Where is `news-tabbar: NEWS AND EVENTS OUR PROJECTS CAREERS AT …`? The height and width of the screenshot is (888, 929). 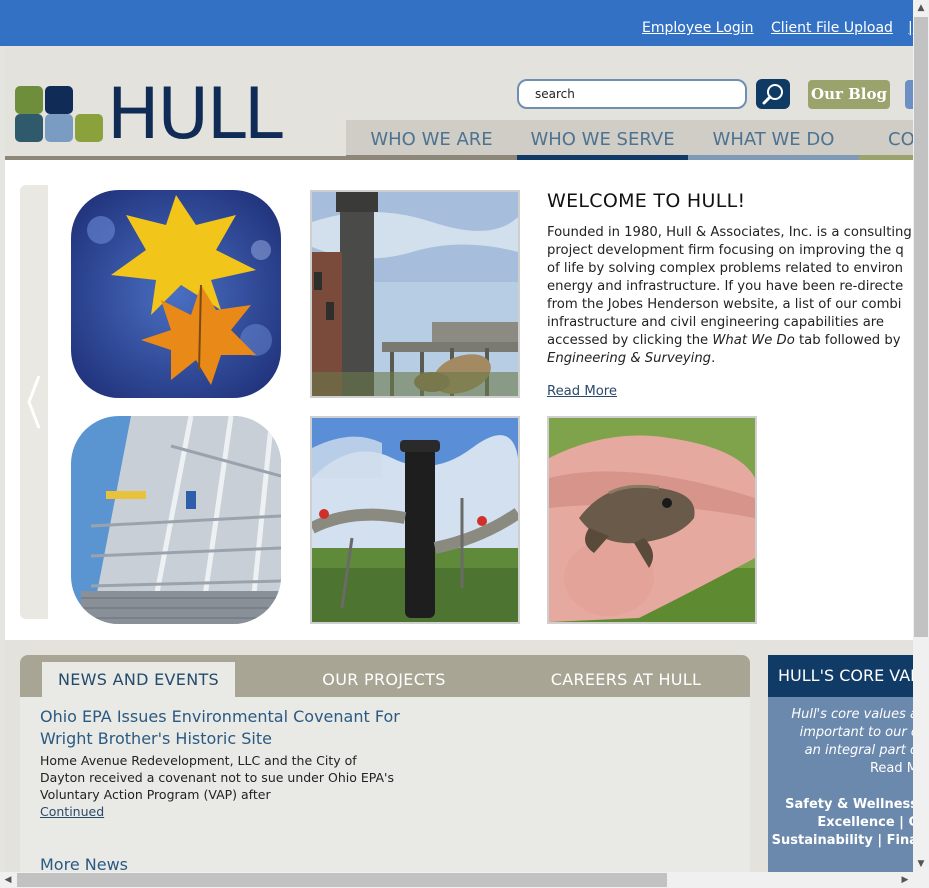
news-tabbar: NEWS AND EVENTS OUR PROJECTS CAREERS AT … is located at coordinates (385, 676).